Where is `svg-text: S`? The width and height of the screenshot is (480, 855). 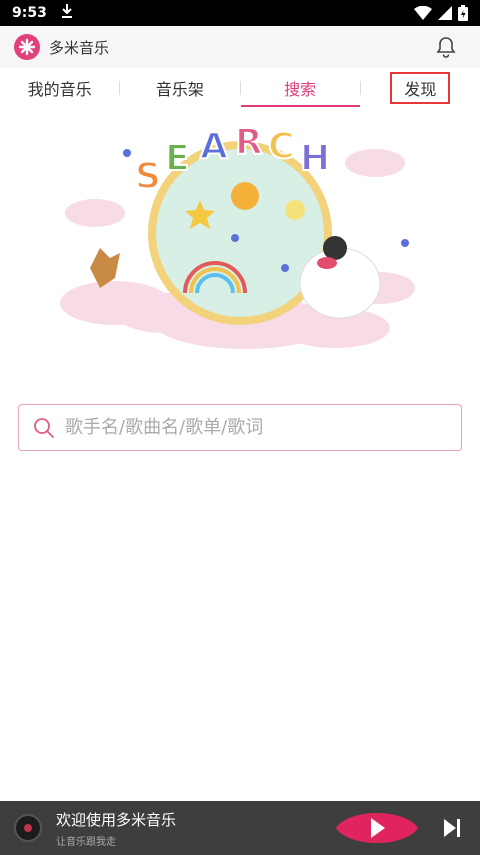 svg-text: S is located at coordinates (148, 176).